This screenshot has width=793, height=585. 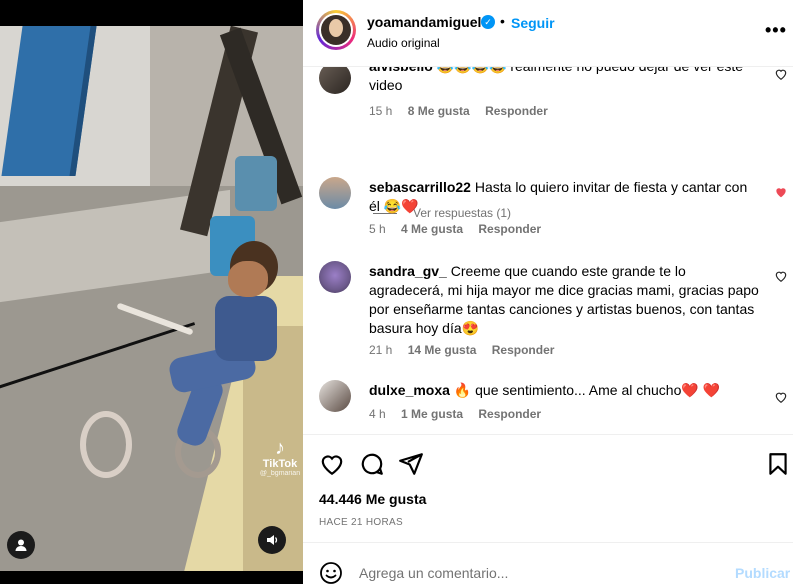 I want to click on verified-badge-icon: ✓, so click(x=488, y=22).